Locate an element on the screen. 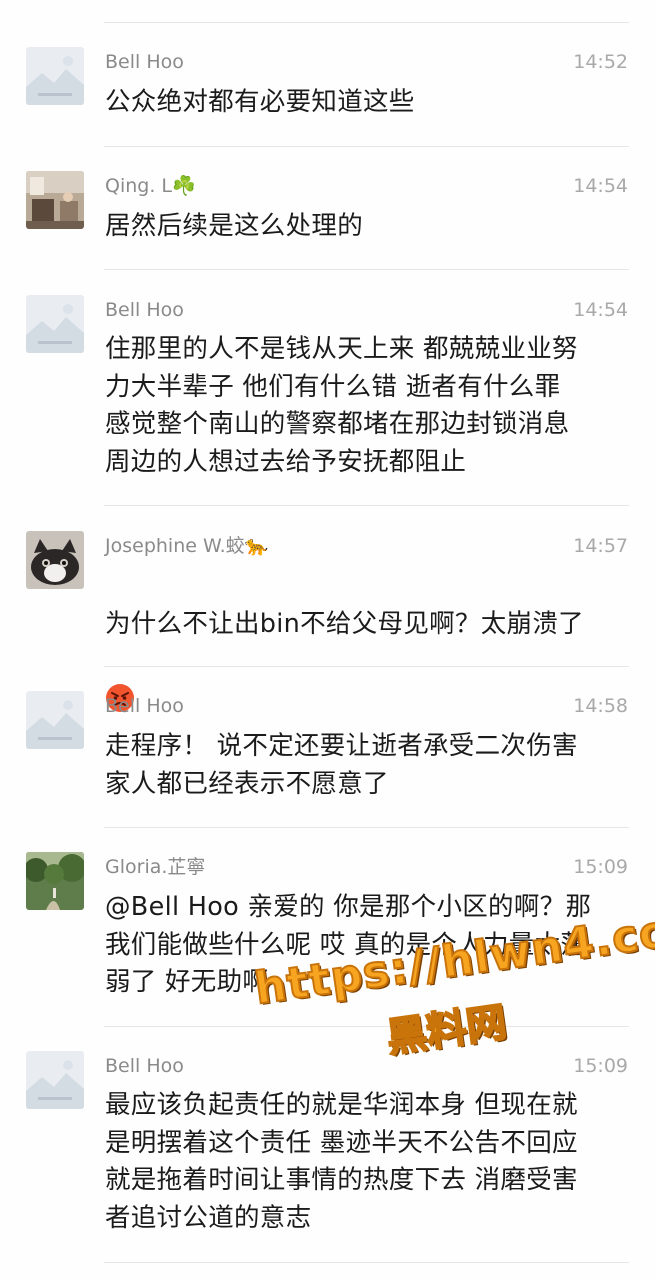 Image resolution: width=655 pixels, height=1280 pixels. photo-cat-icon is located at coordinates (55, 560).